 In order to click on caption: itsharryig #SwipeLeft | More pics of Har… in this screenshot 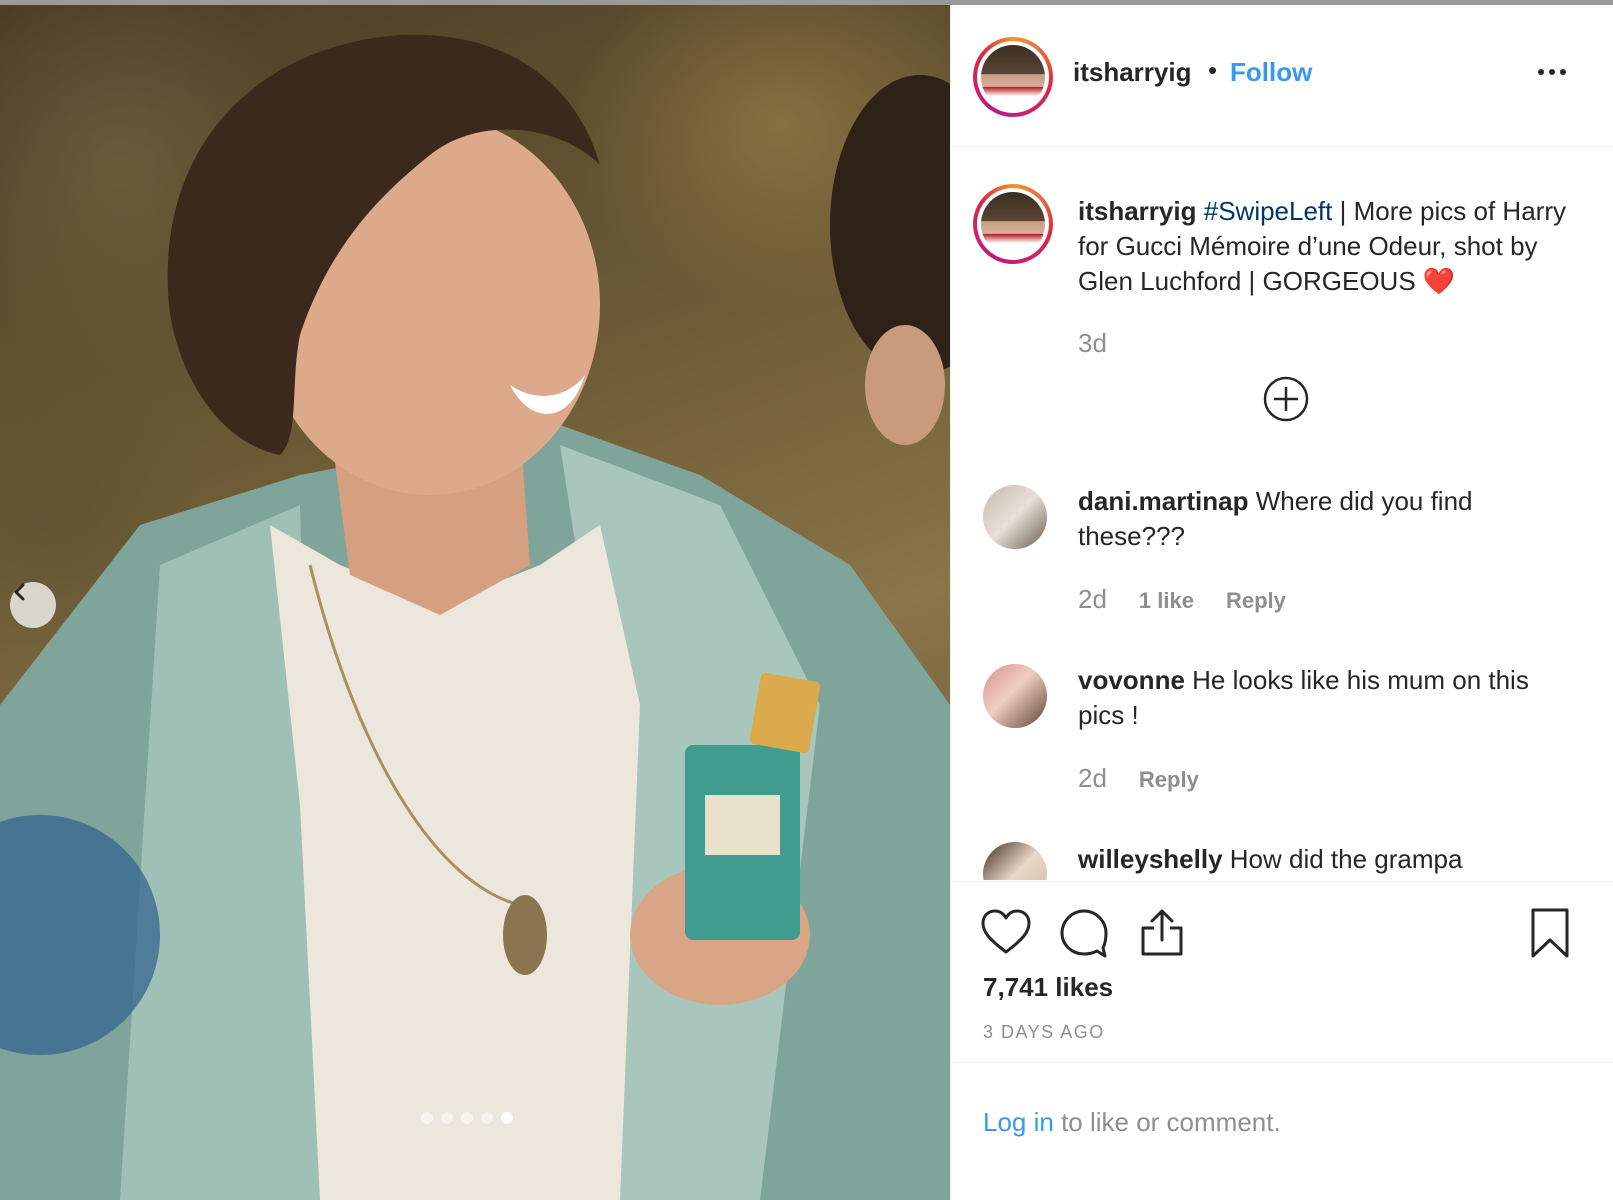, I will do `click(1338, 246)`.